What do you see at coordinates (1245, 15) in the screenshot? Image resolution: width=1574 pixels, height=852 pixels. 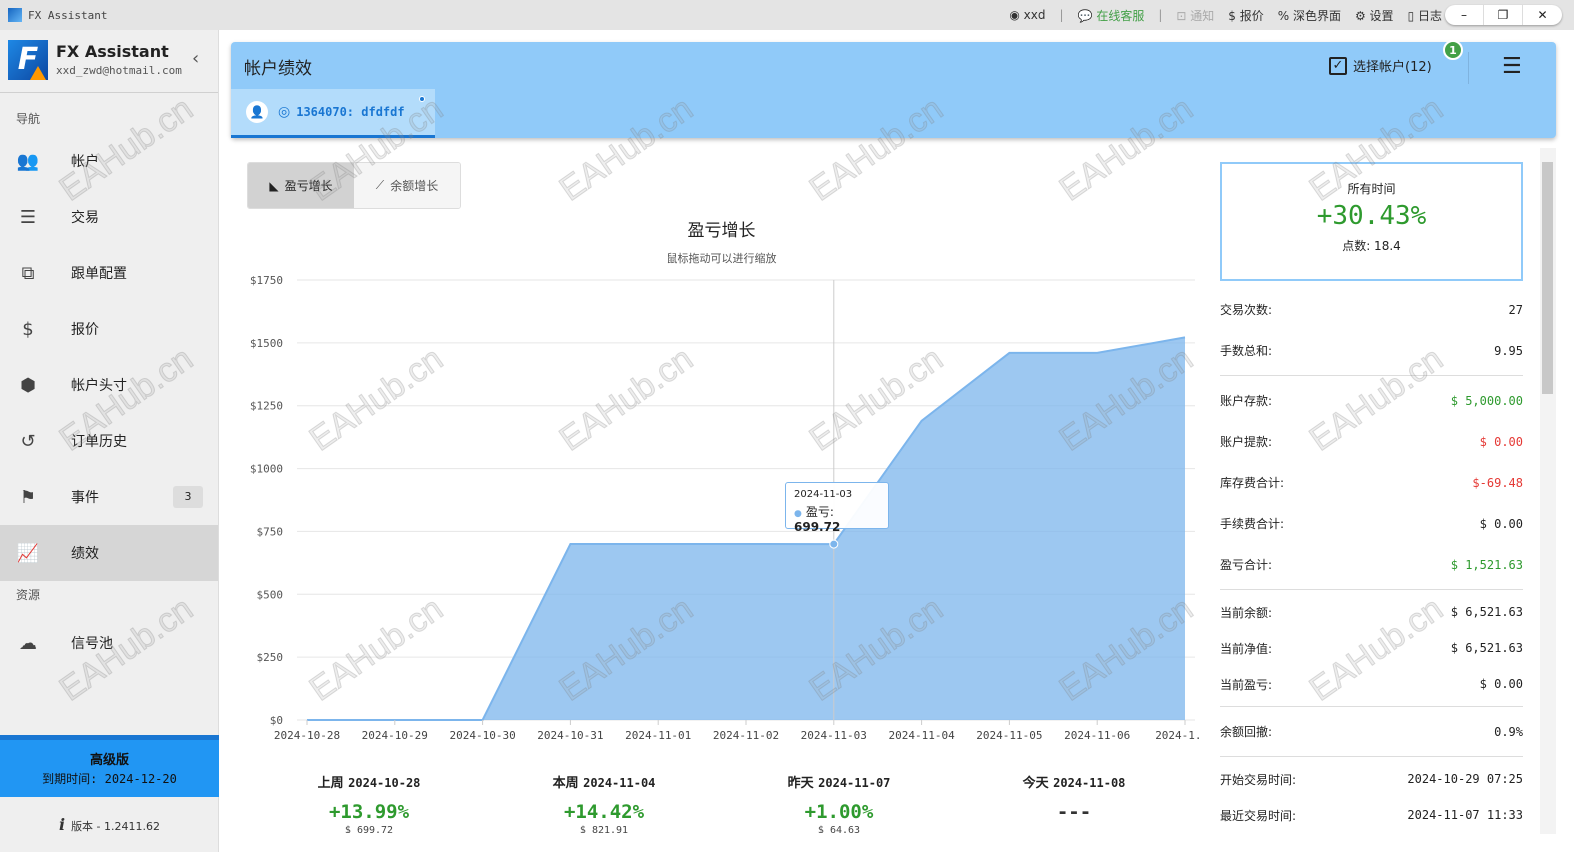 I see `quote-button: $ 报价` at bounding box center [1245, 15].